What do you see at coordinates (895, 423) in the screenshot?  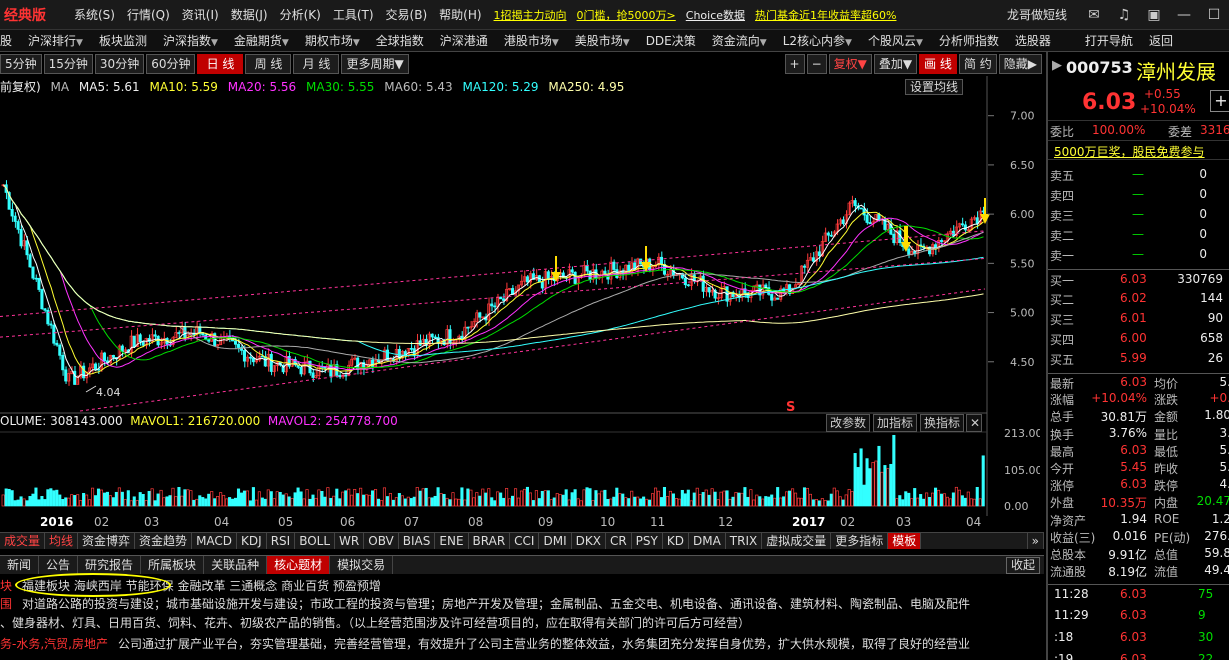 I see `add-indicator-button: 加指标` at bounding box center [895, 423].